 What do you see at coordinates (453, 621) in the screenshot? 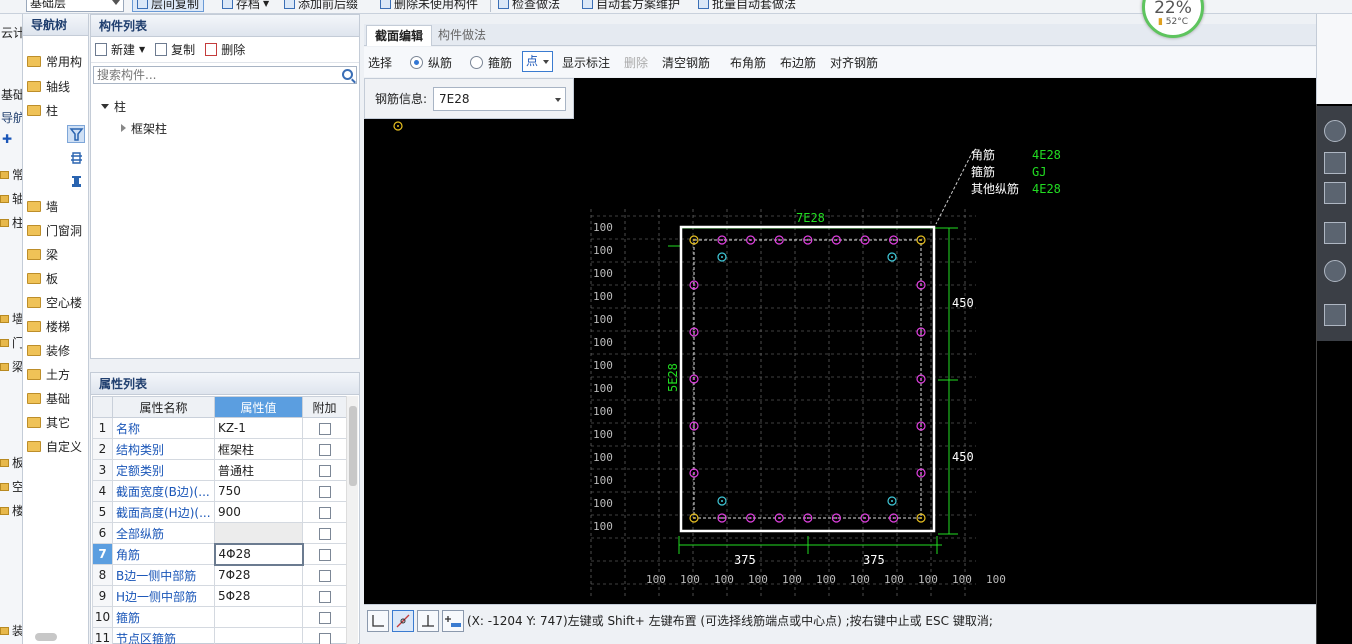
I see `dimension-input-button` at bounding box center [453, 621].